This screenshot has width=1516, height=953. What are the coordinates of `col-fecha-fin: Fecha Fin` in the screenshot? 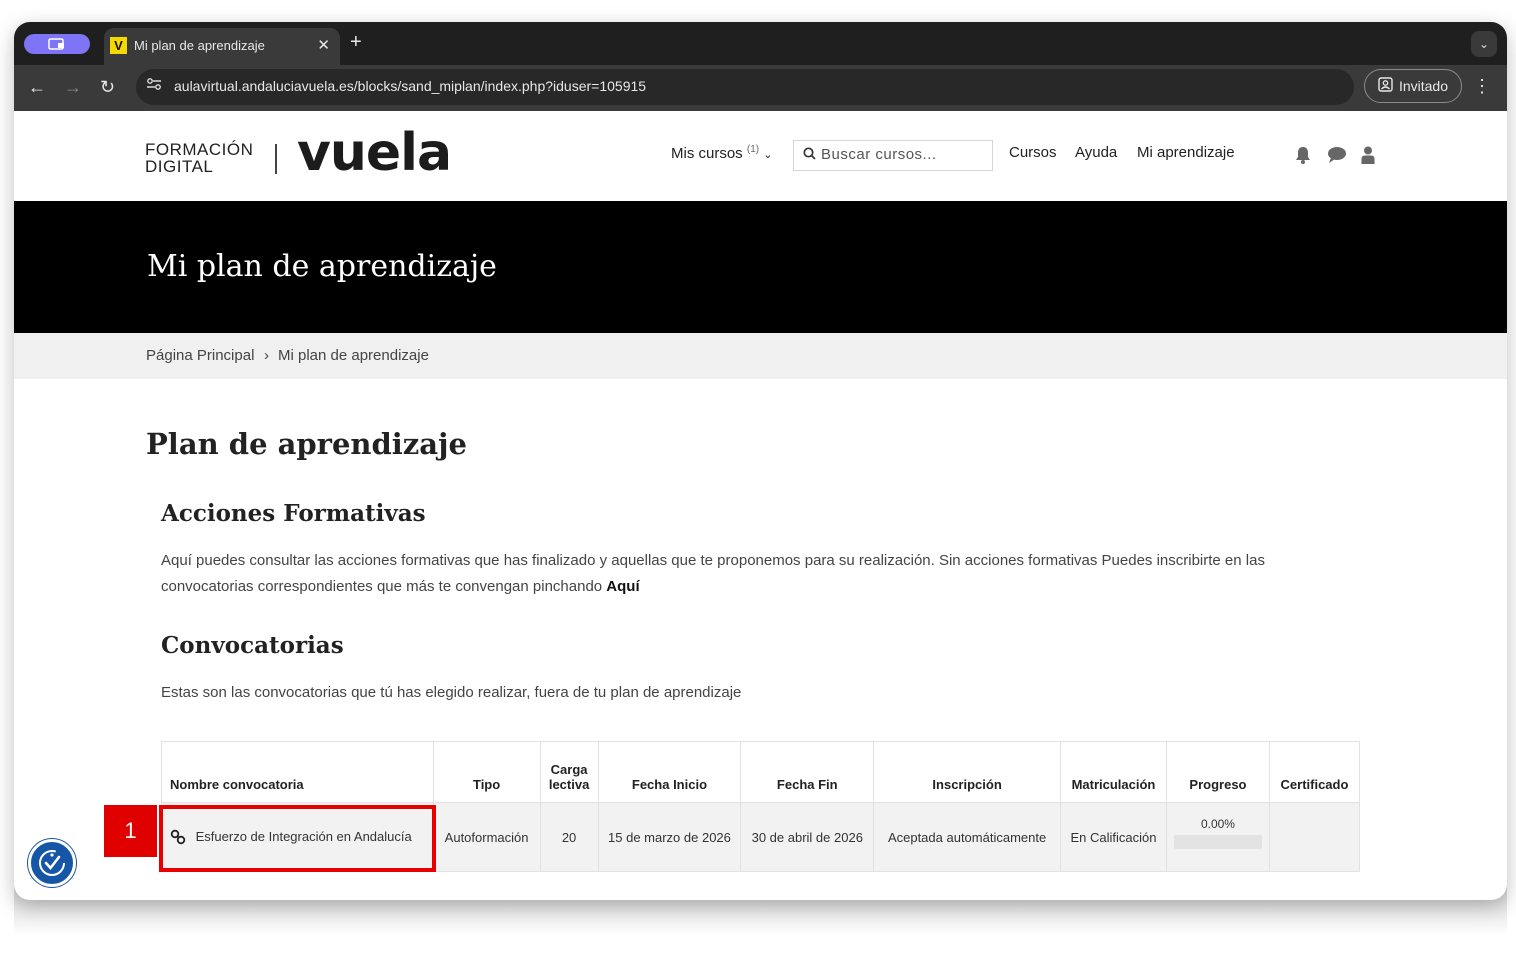 It's located at (807, 772).